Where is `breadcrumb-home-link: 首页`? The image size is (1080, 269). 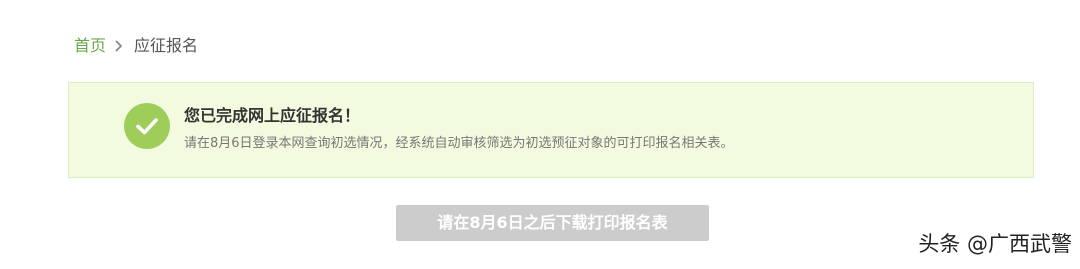 breadcrumb-home-link: 首页 is located at coordinates (90, 46).